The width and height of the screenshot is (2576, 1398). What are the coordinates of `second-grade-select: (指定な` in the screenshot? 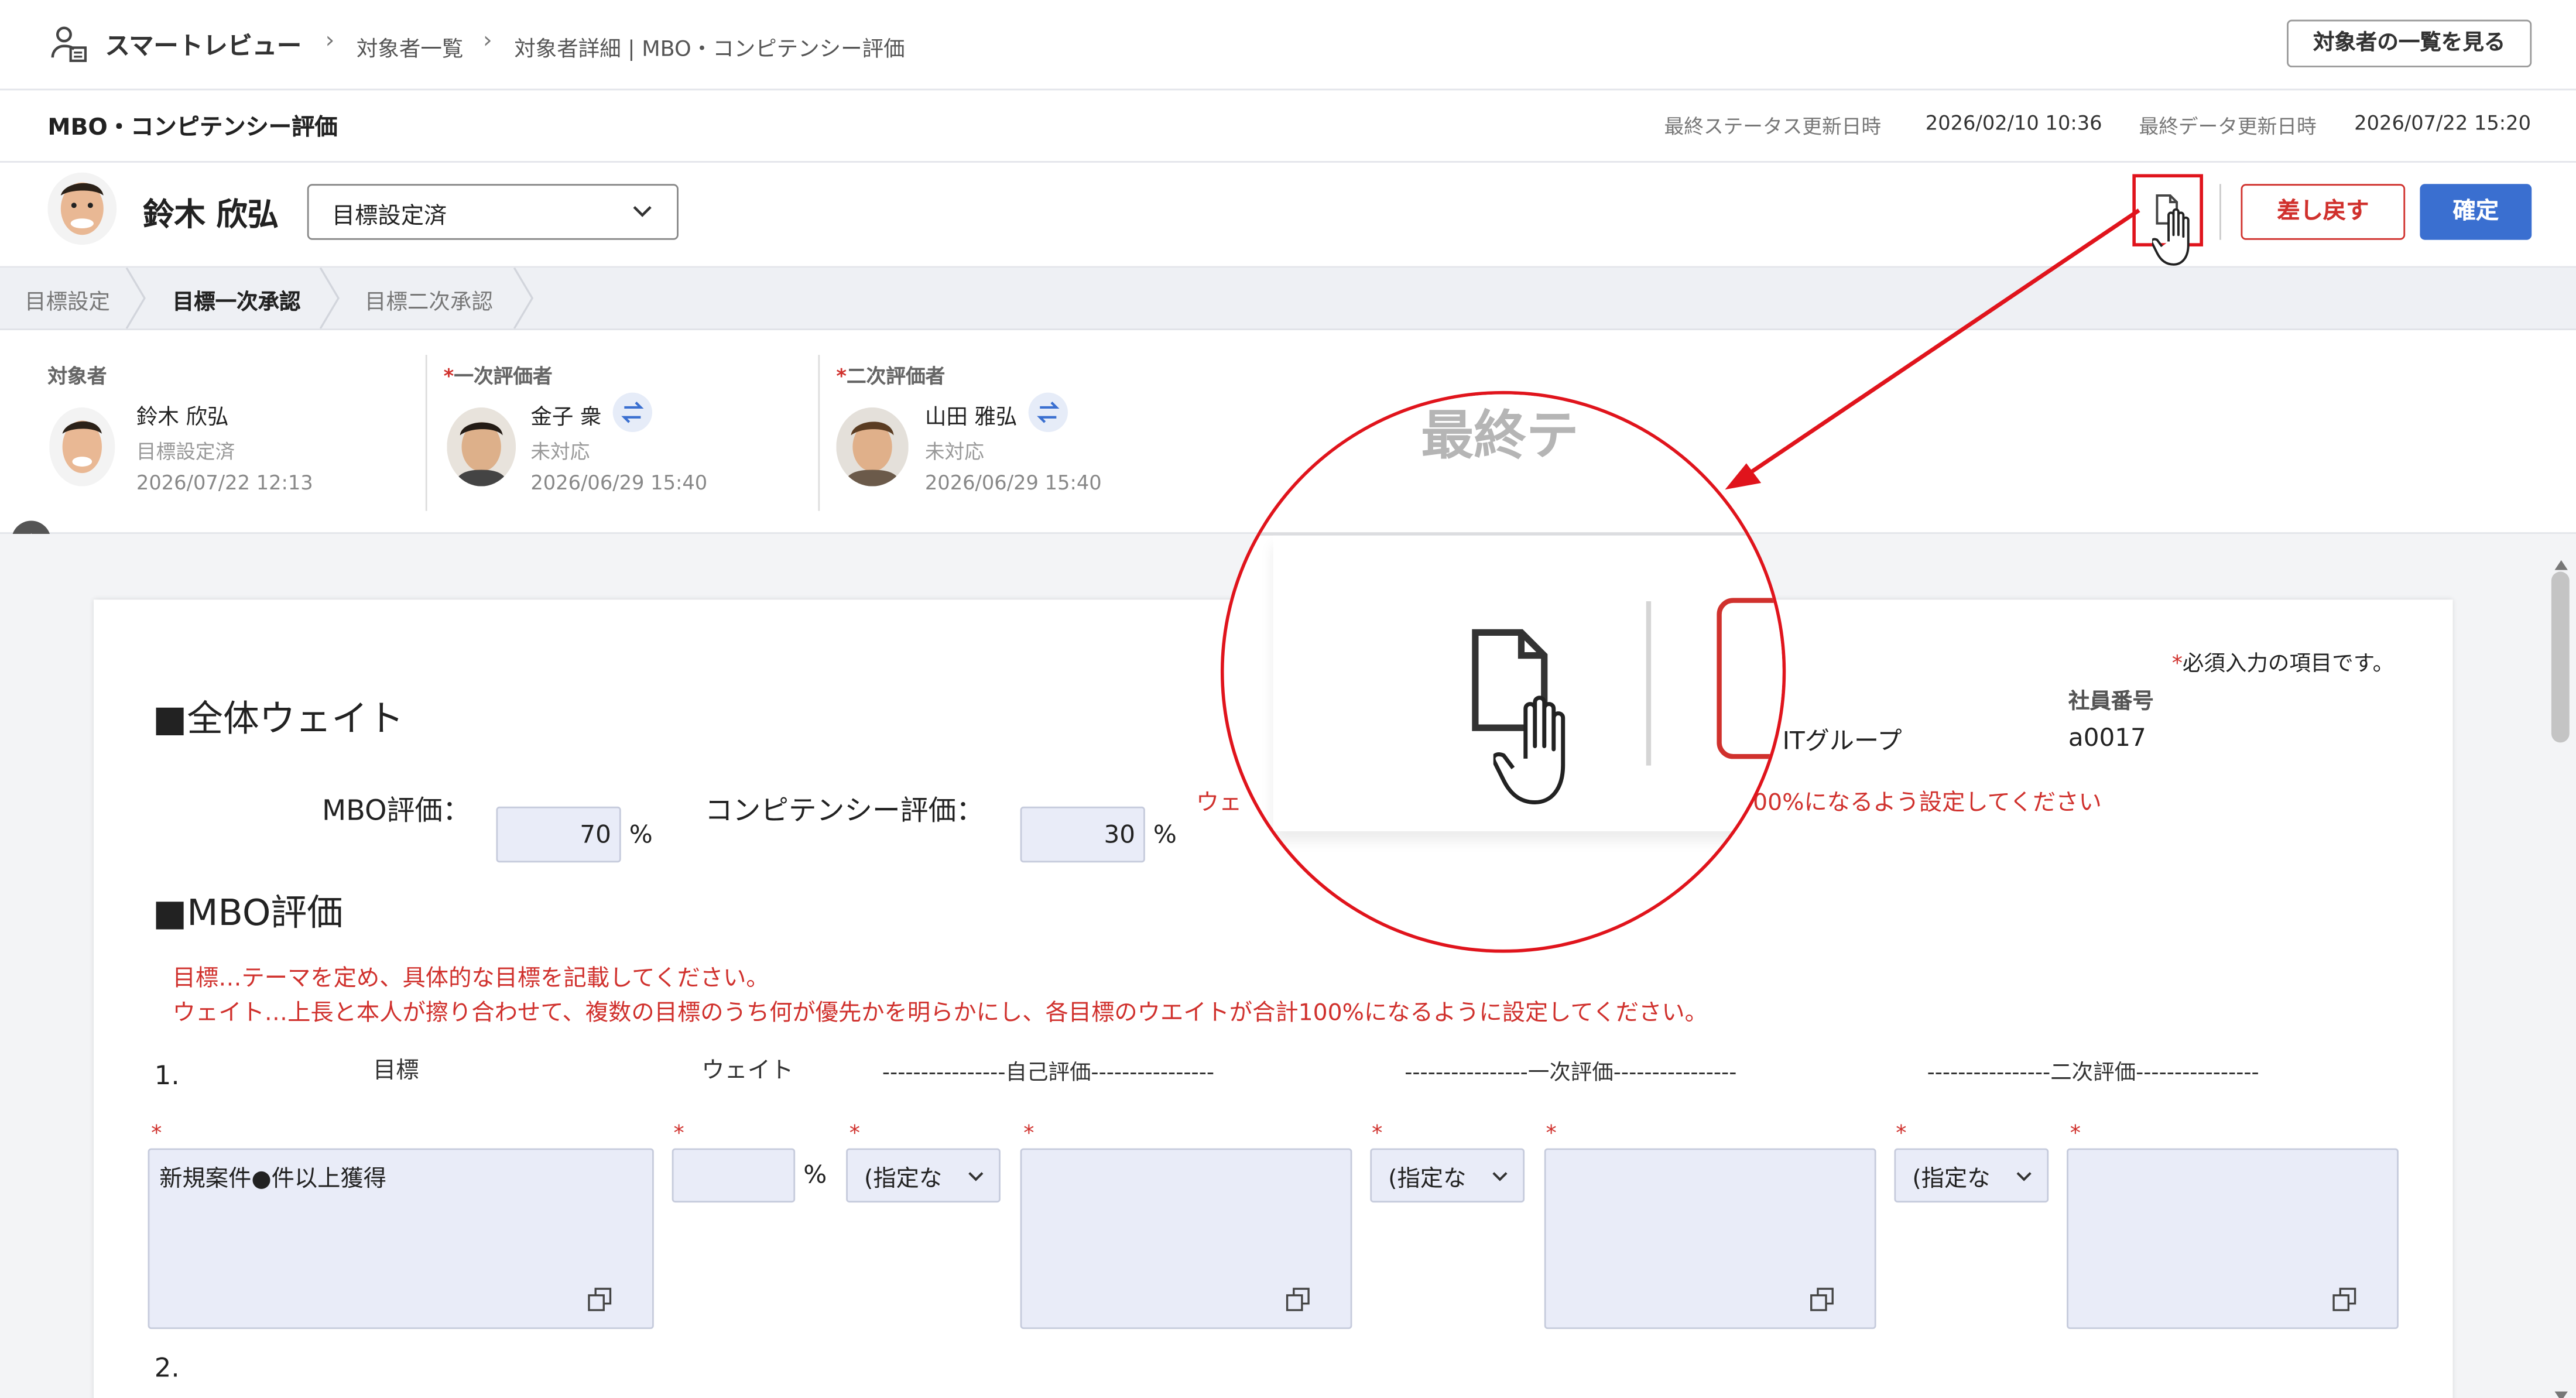 It's located at (1971, 1176).